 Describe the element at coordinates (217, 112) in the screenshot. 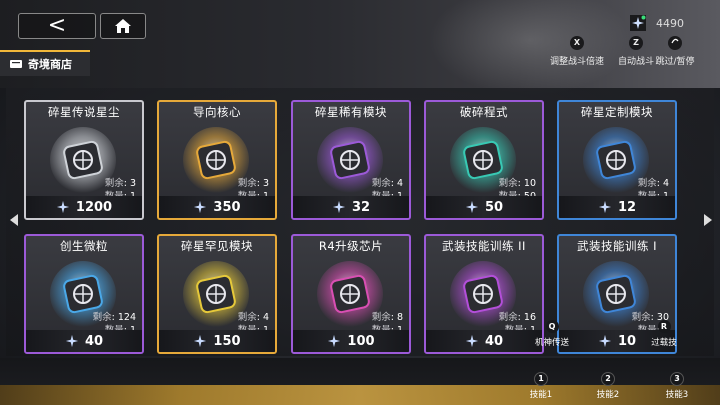

I see `item-name: 导向核心` at that location.